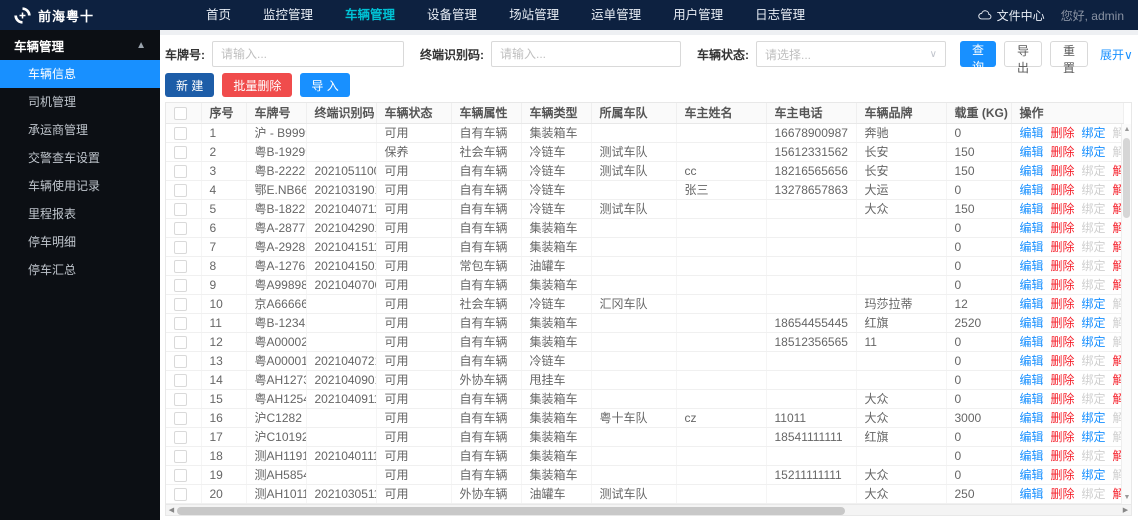  I want to click on scroll-right-icon: ▶, so click(1125, 511).